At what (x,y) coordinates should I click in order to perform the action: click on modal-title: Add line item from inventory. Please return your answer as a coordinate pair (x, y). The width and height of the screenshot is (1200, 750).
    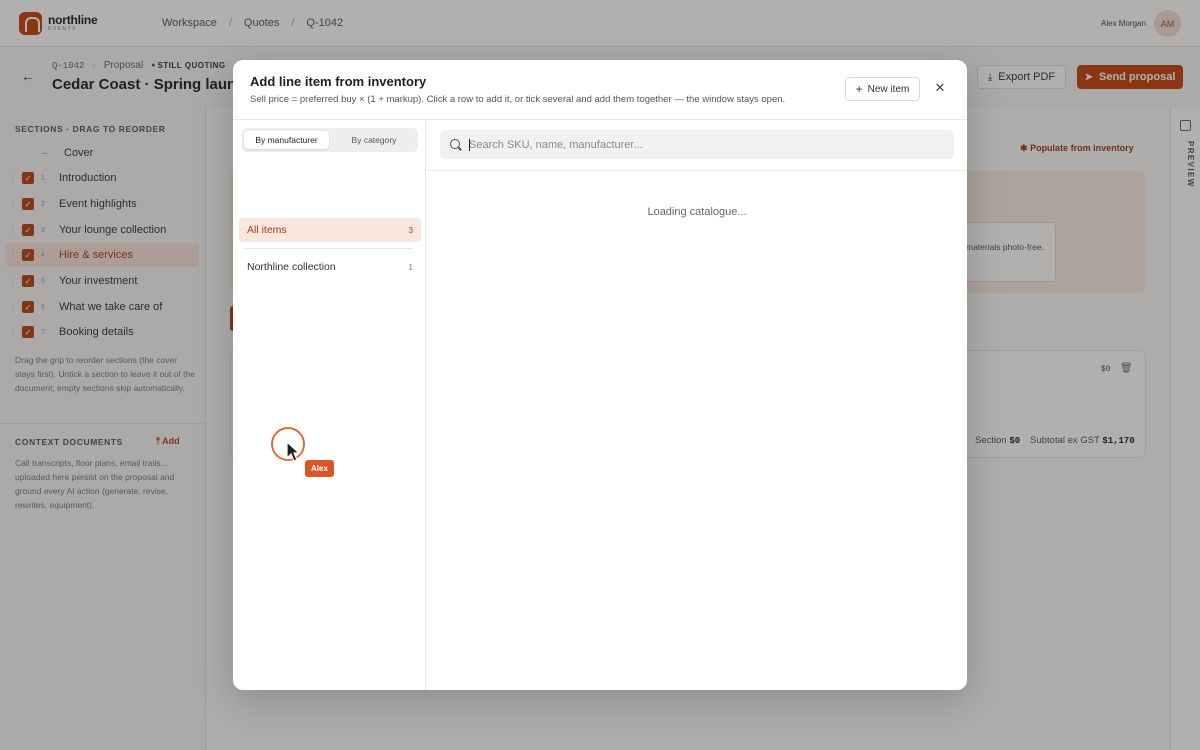
    Looking at the image, I should click on (338, 81).